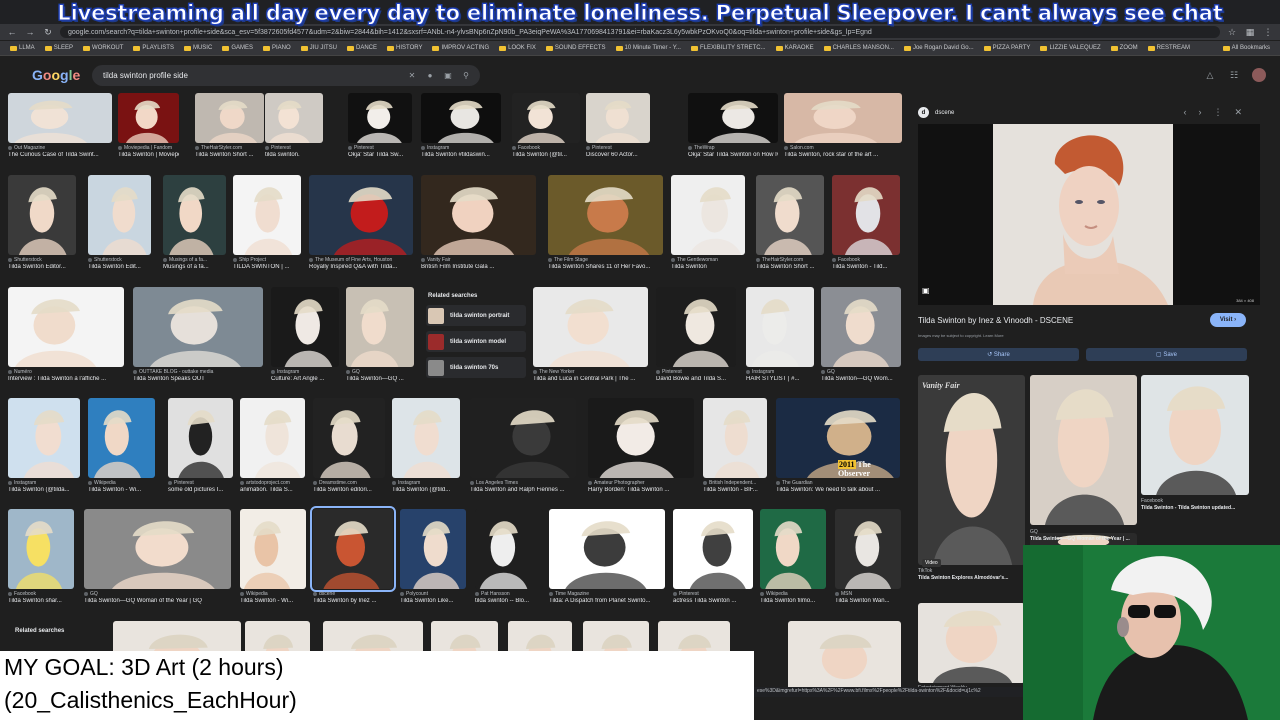 The height and width of the screenshot is (720, 1280). Describe the element at coordinates (1199, 112) in the screenshot. I see `next-icon: ›` at that location.